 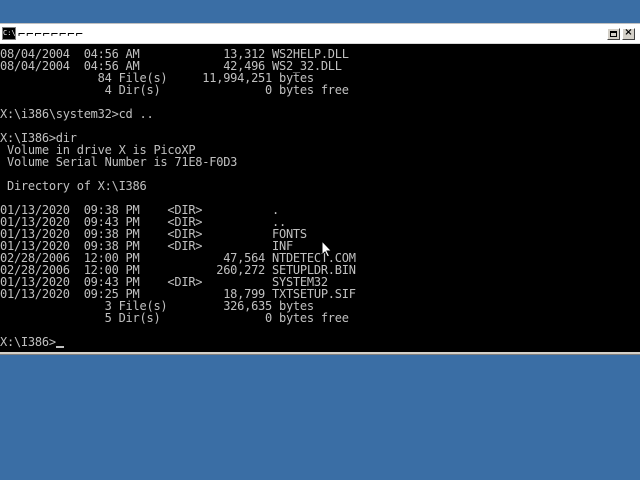 What do you see at coordinates (174, 318) in the screenshot?
I see `console-line: 5 Dir(s) 0 bytes free` at bounding box center [174, 318].